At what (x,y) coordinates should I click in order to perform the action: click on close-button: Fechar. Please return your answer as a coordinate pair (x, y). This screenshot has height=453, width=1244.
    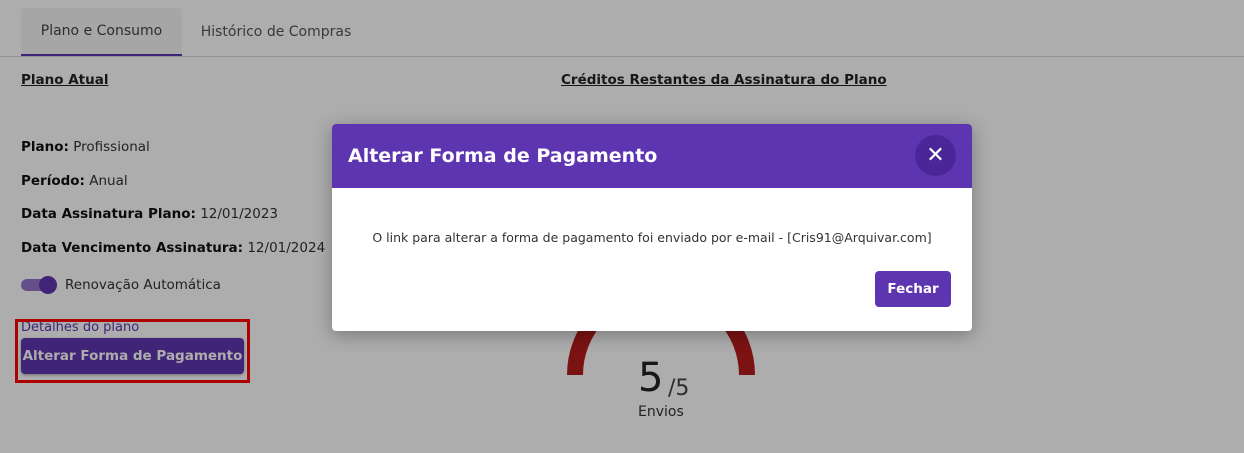
    Looking at the image, I should click on (913, 289).